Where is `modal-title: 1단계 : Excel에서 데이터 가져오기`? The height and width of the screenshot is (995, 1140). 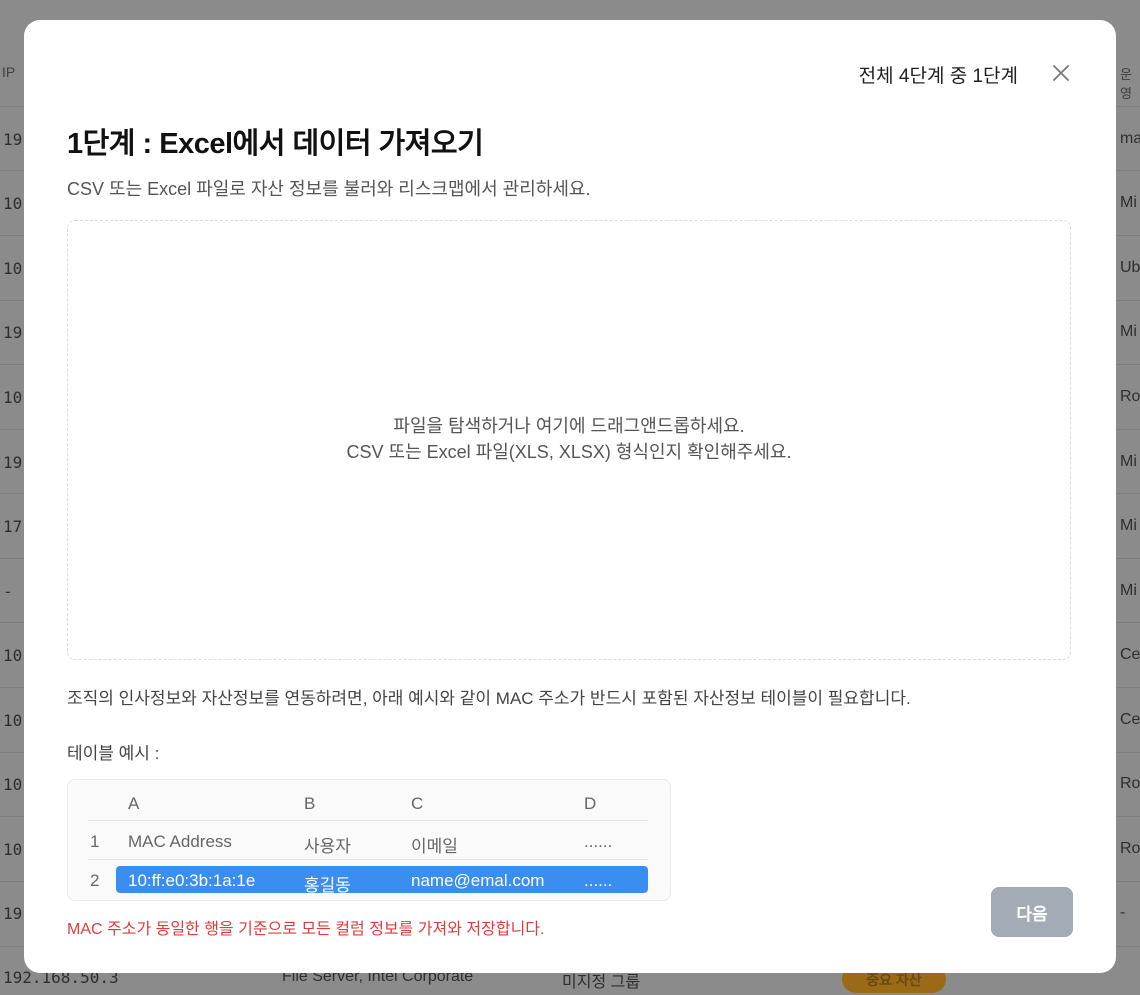
modal-title: 1단계 : Excel에서 데이터 가져오기 is located at coordinates (275, 144).